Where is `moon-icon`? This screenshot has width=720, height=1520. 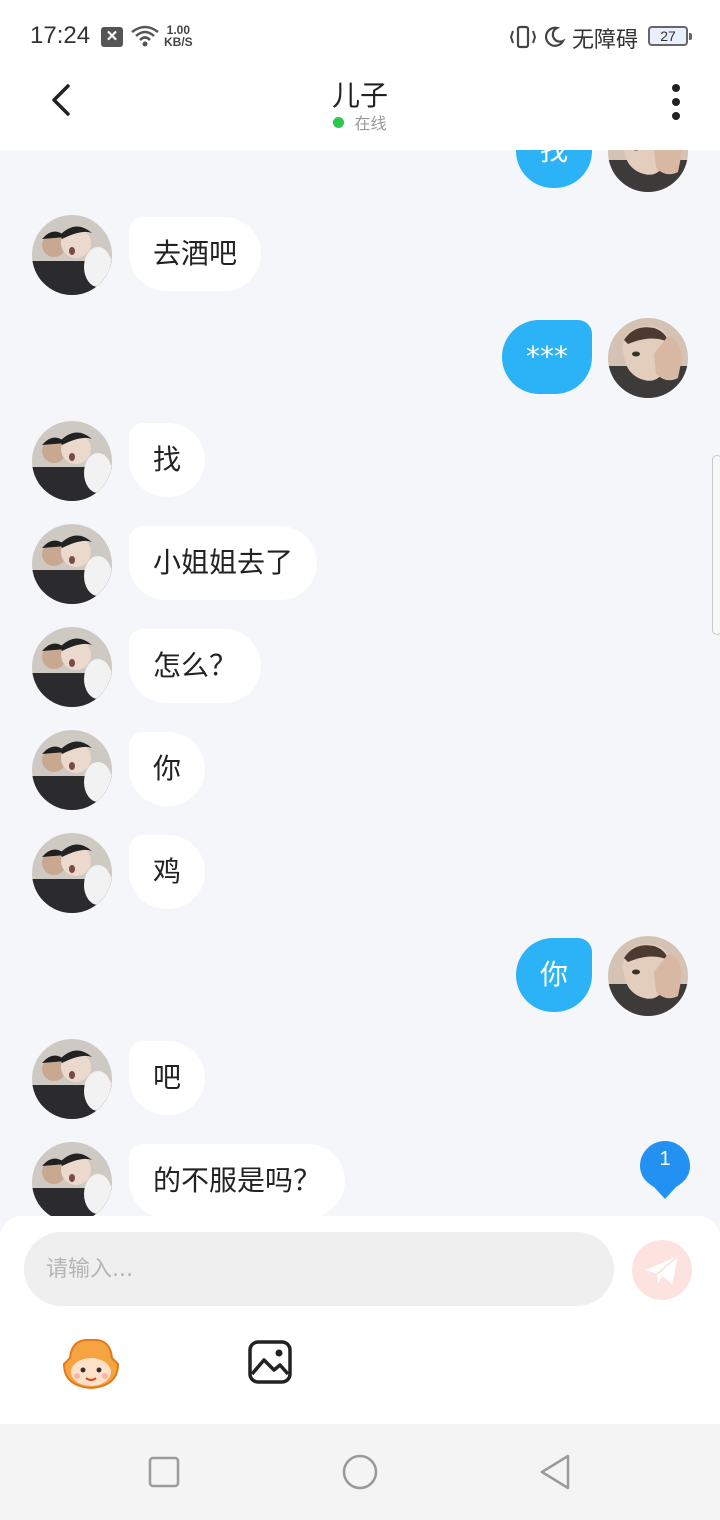 moon-icon is located at coordinates (555, 36).